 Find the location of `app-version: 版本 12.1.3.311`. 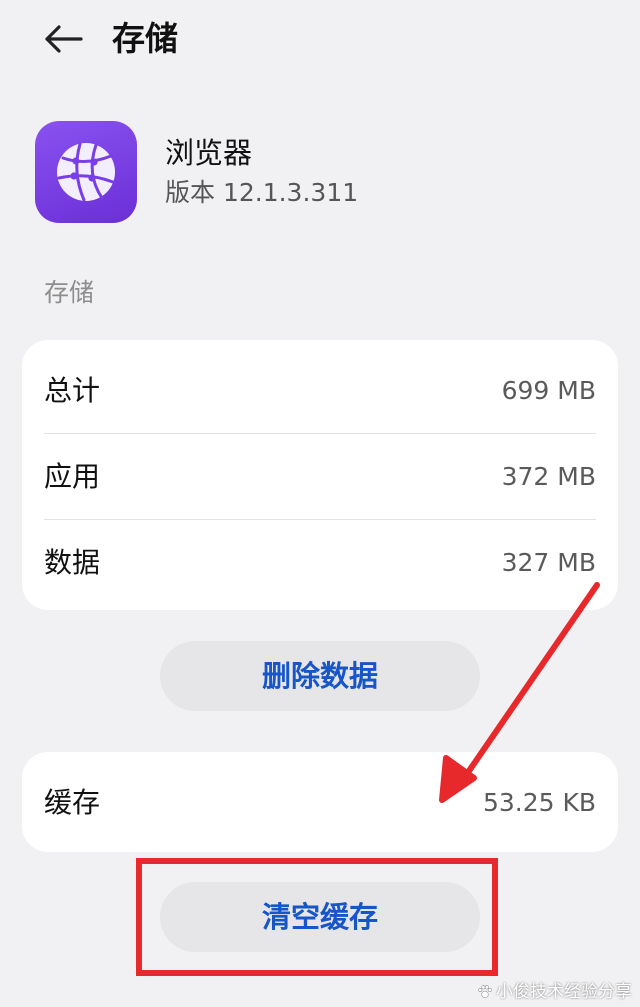

app-version: 版本 12.1.3.311 is located at coordinates (262, 192).